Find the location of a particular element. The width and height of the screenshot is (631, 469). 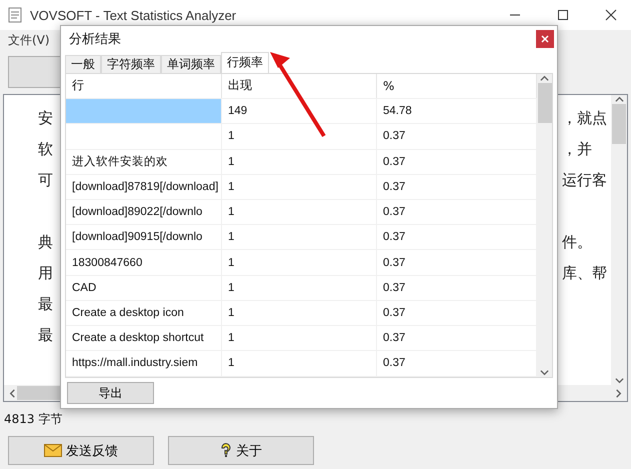

about-button: 关于 is located at coordinates (241, 450).